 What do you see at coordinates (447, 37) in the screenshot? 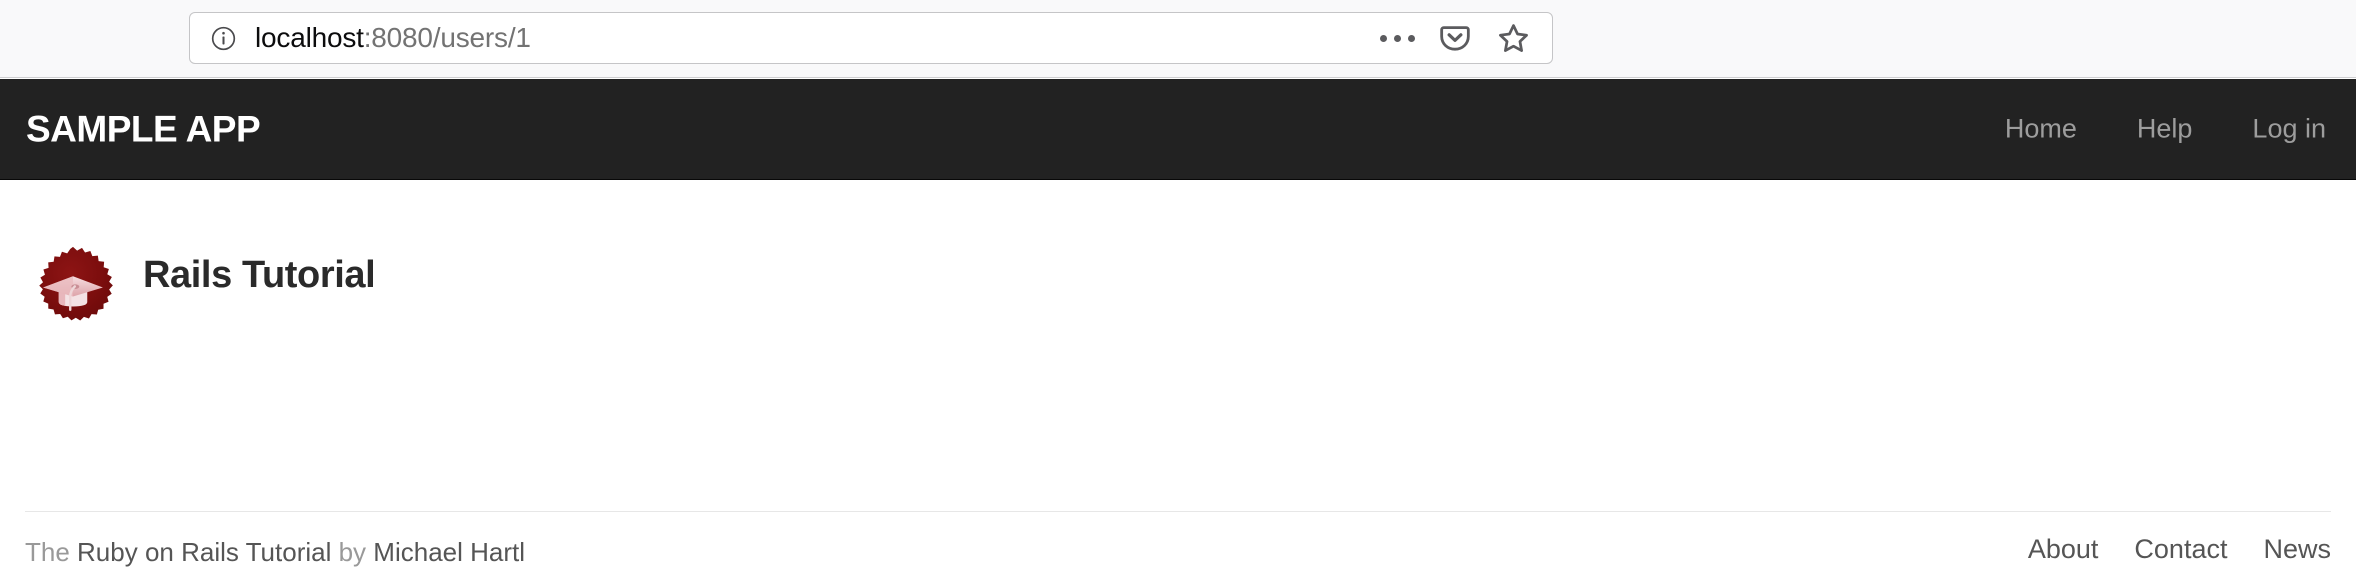
I see `url-path: :8080/users/1` at bounding box center [447, 37].